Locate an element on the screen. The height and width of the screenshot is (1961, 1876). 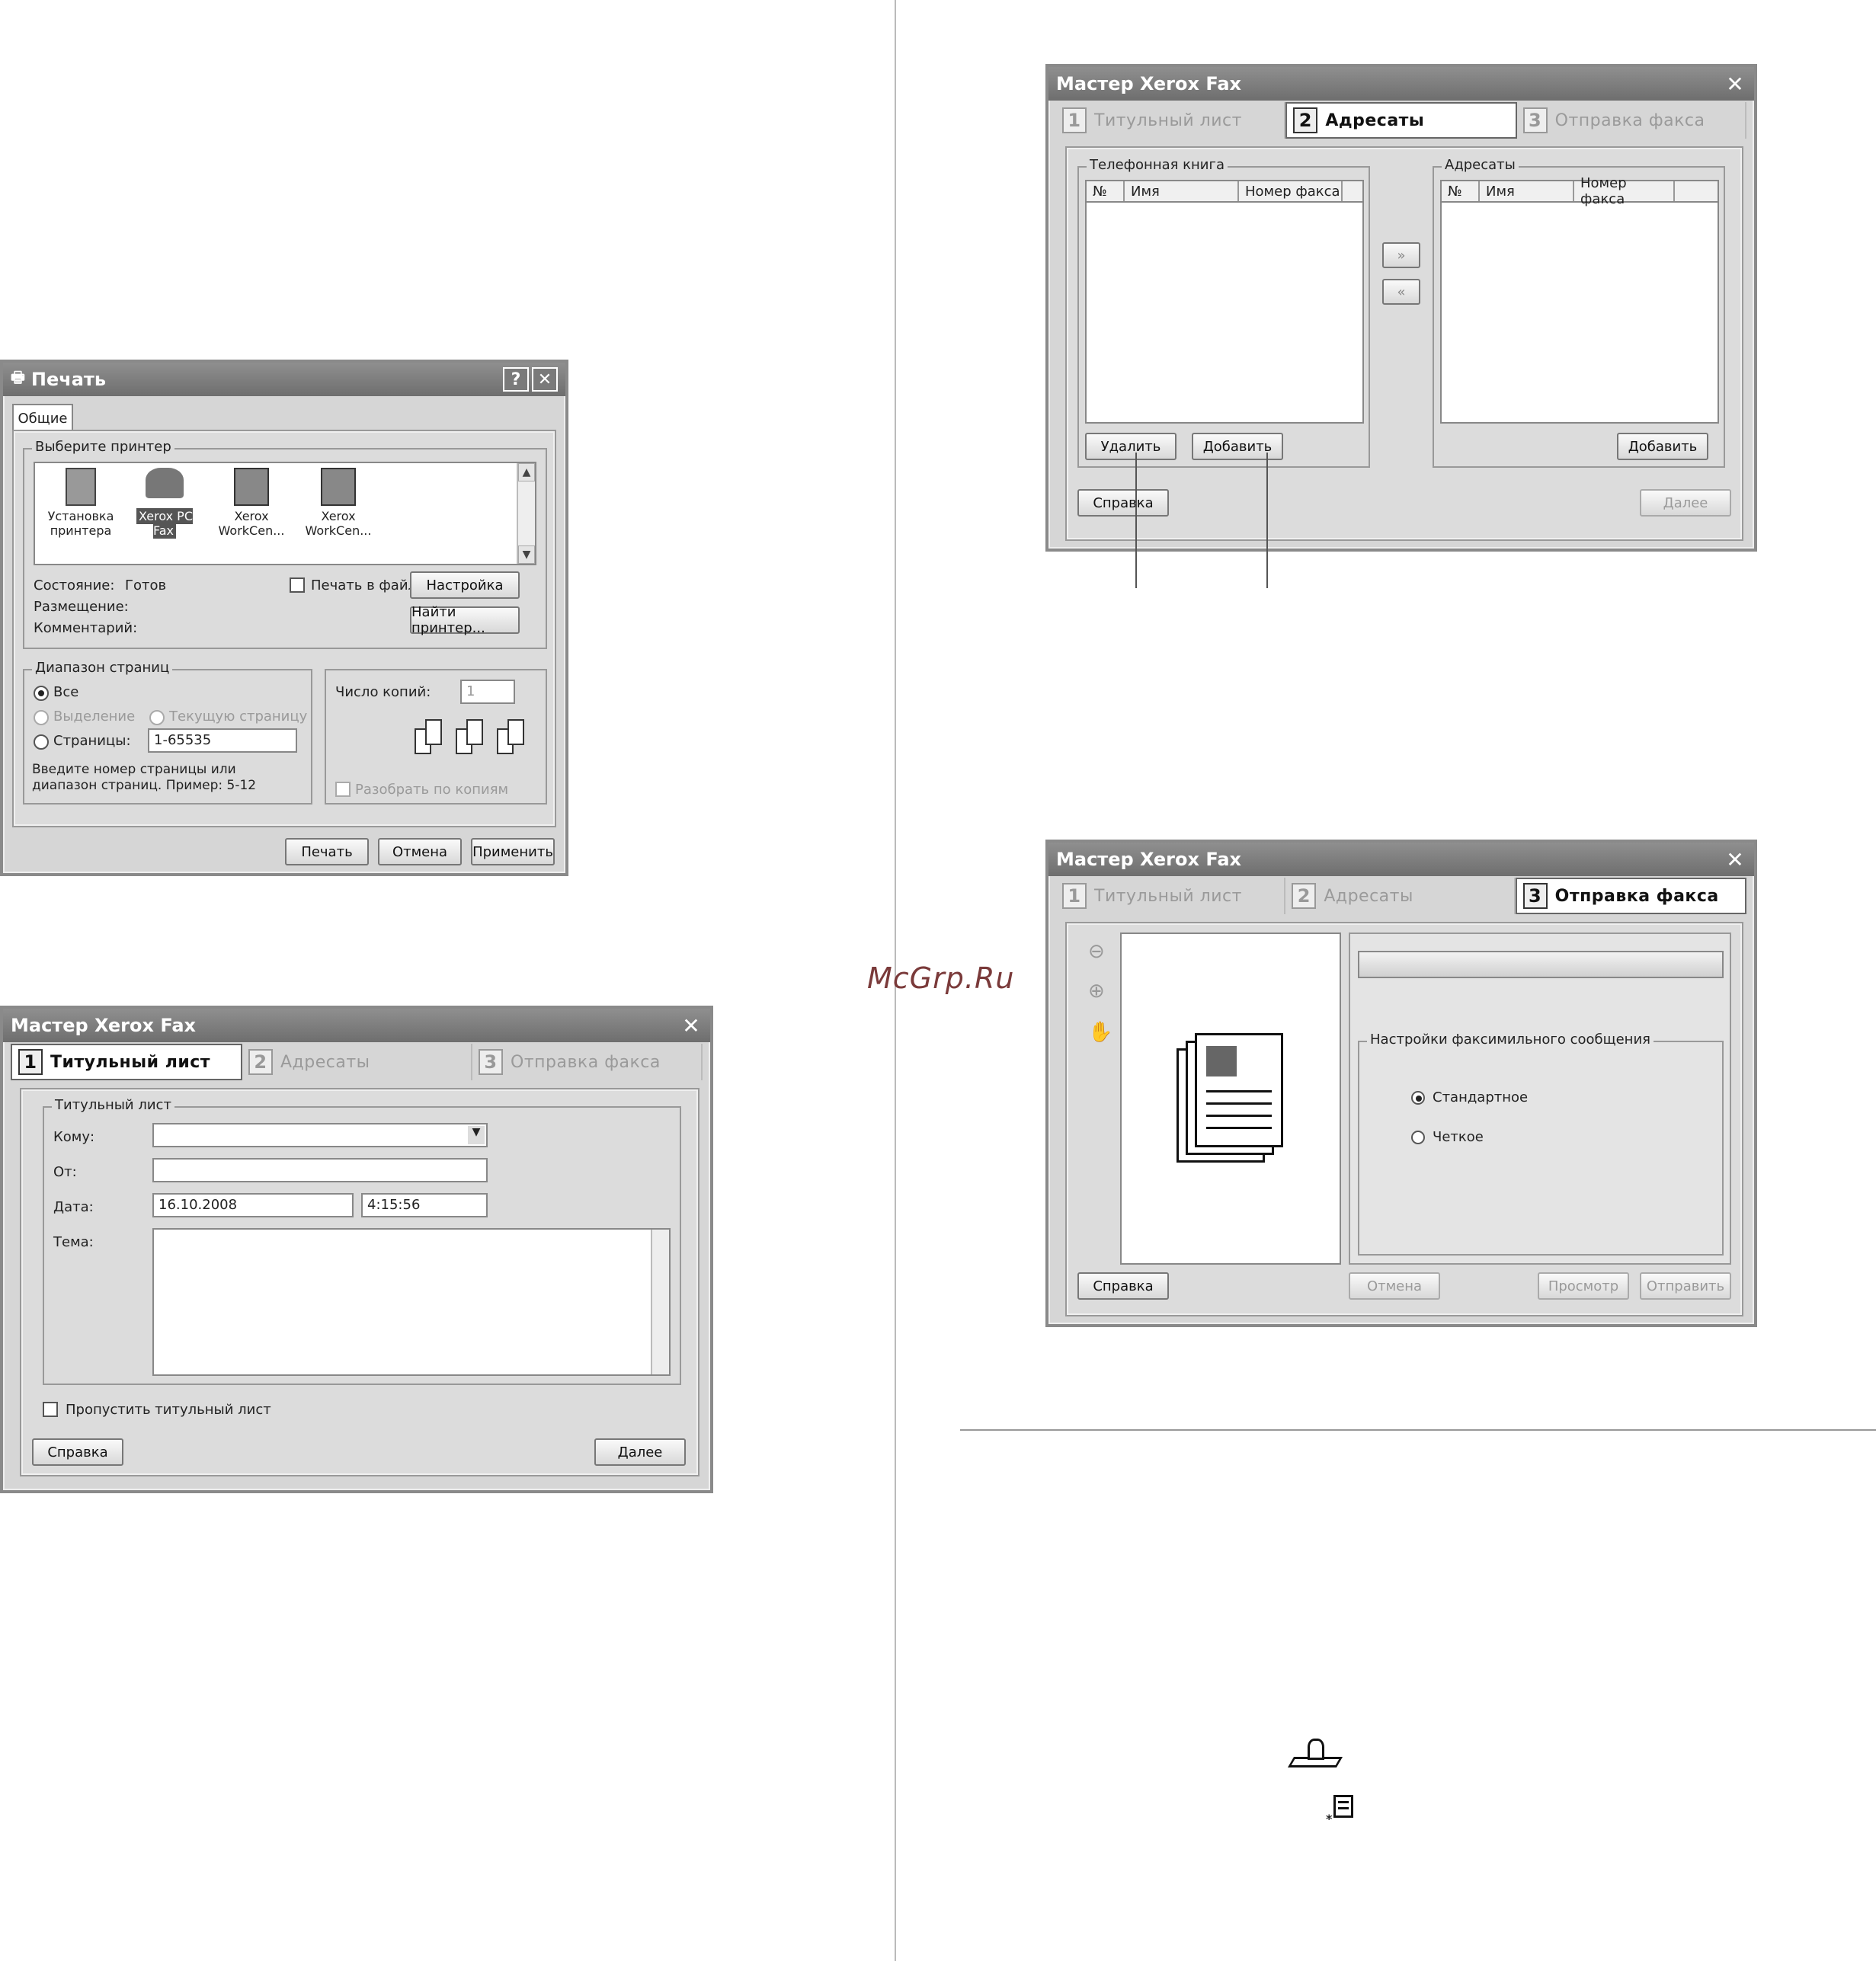
page-range-label: Диапазон страниц is located at coordinates (102, 668).